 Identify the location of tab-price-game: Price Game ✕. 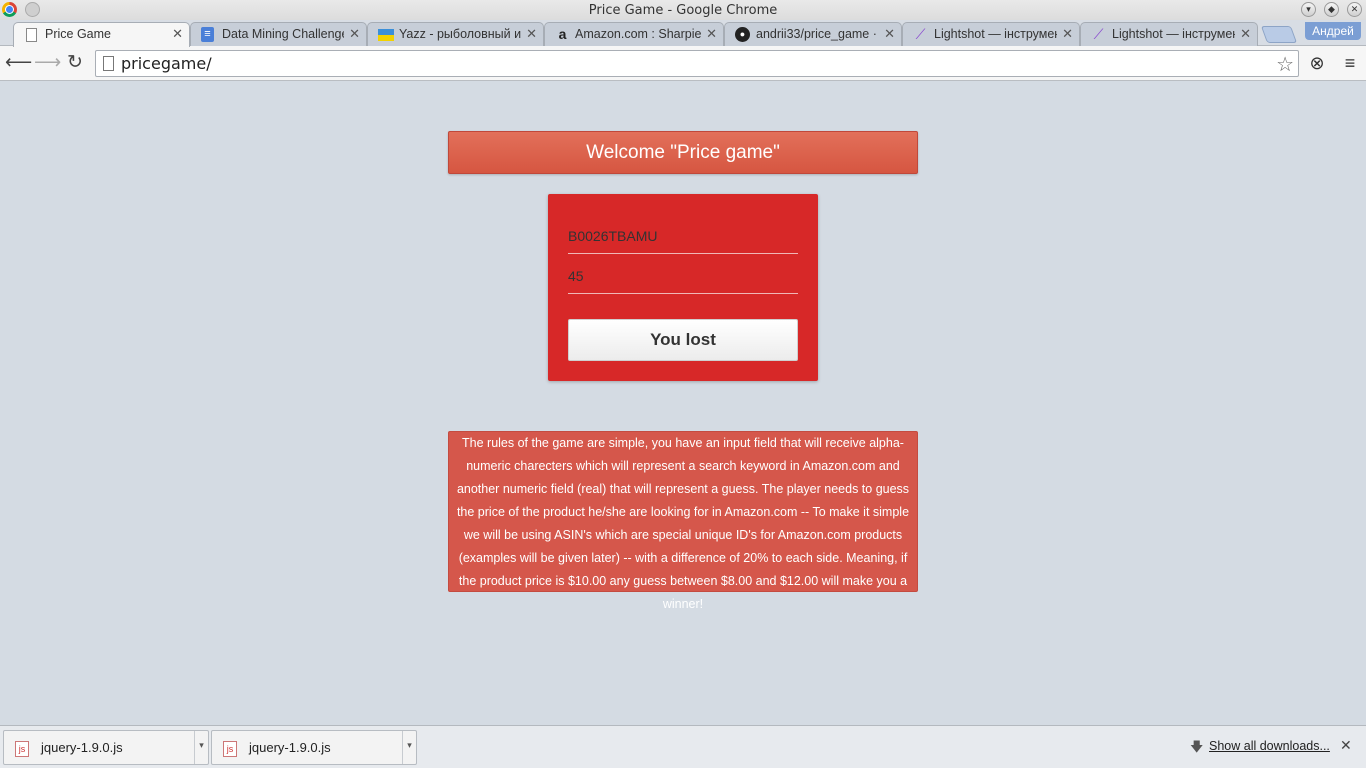
(101, 34).